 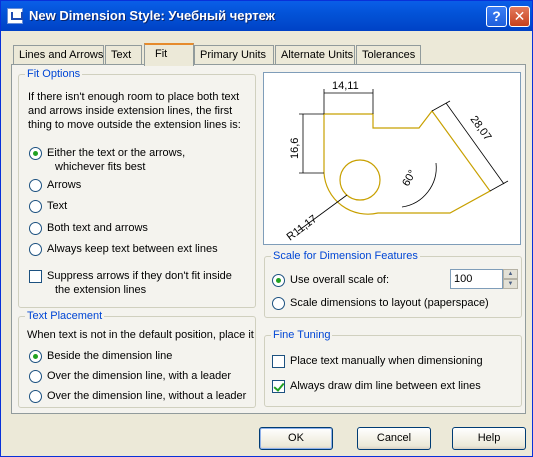 What do you see at coordinates (15, 16) in the screenshot?
I see `app-icon` at bounding box center [15, 16].